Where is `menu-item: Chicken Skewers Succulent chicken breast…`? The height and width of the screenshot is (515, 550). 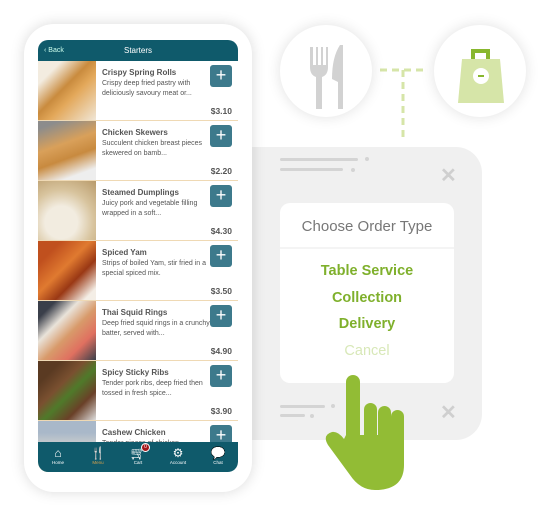 menu-item: Chicken Skewers Succulent chicken breast… is located at coordinates (138, 151).